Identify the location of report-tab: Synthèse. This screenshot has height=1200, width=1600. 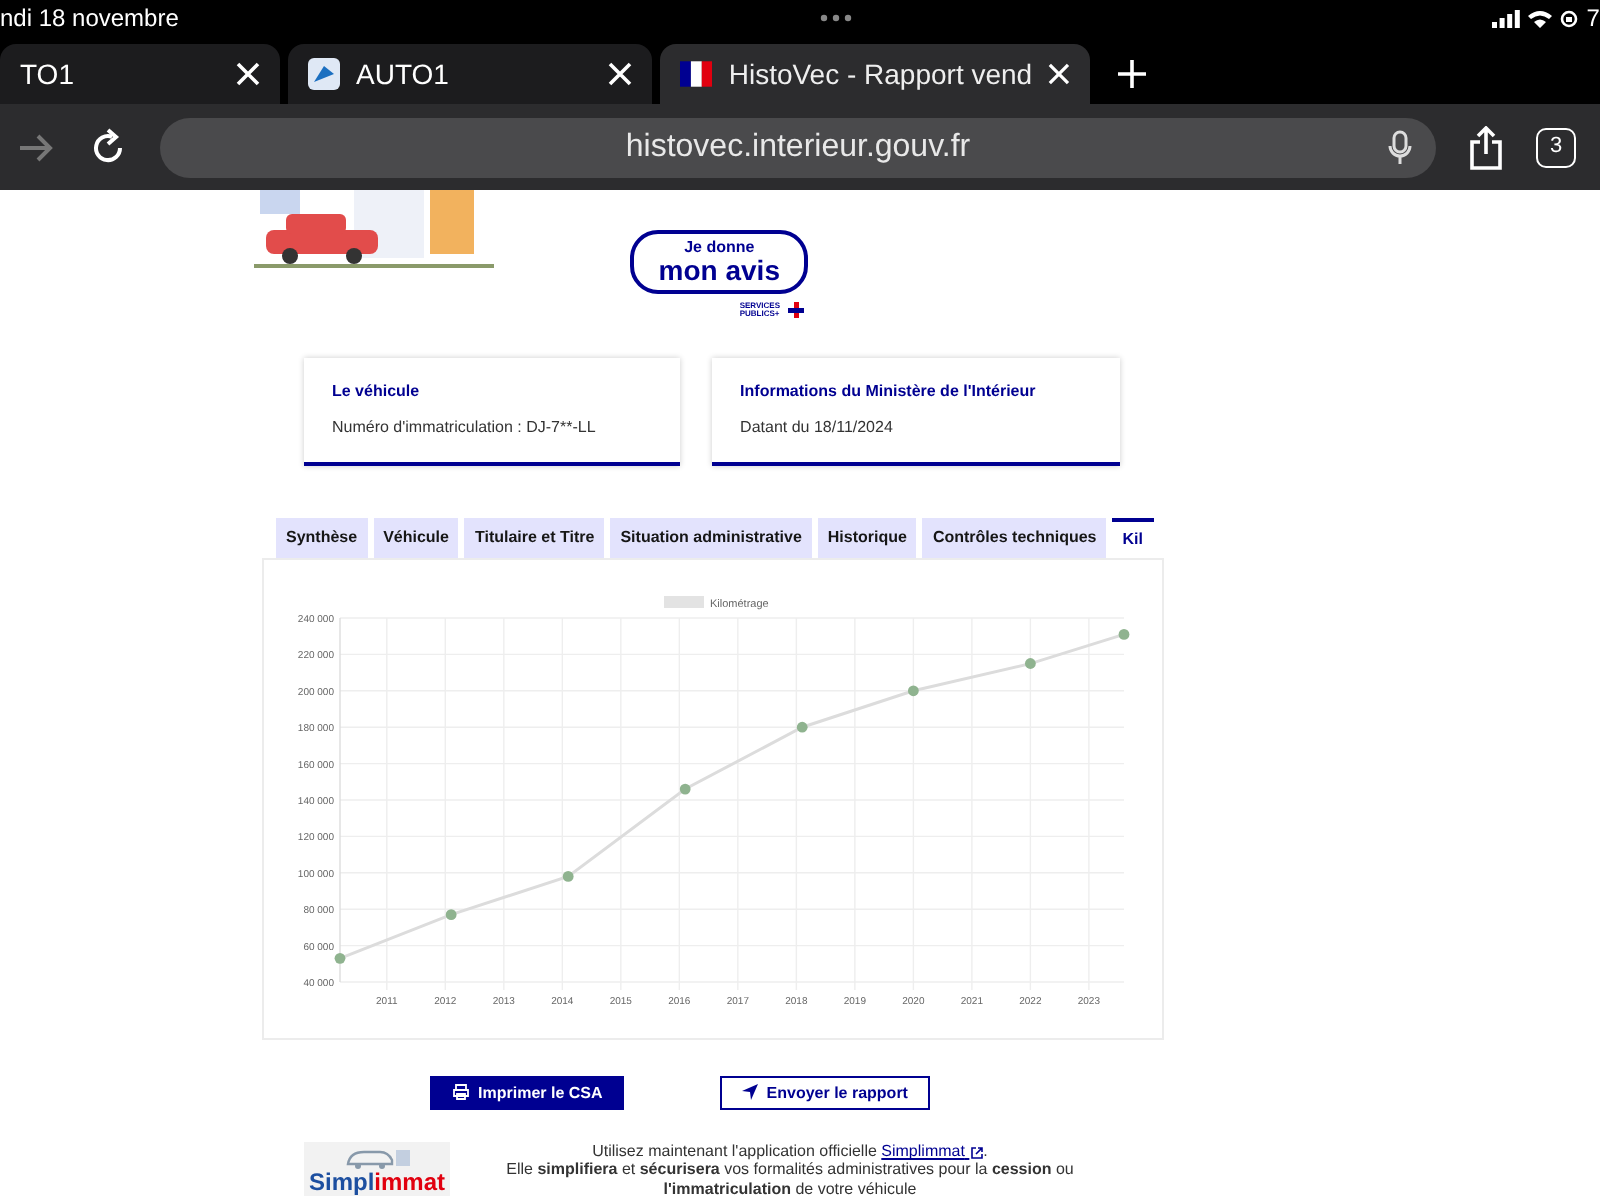
(322, 538).